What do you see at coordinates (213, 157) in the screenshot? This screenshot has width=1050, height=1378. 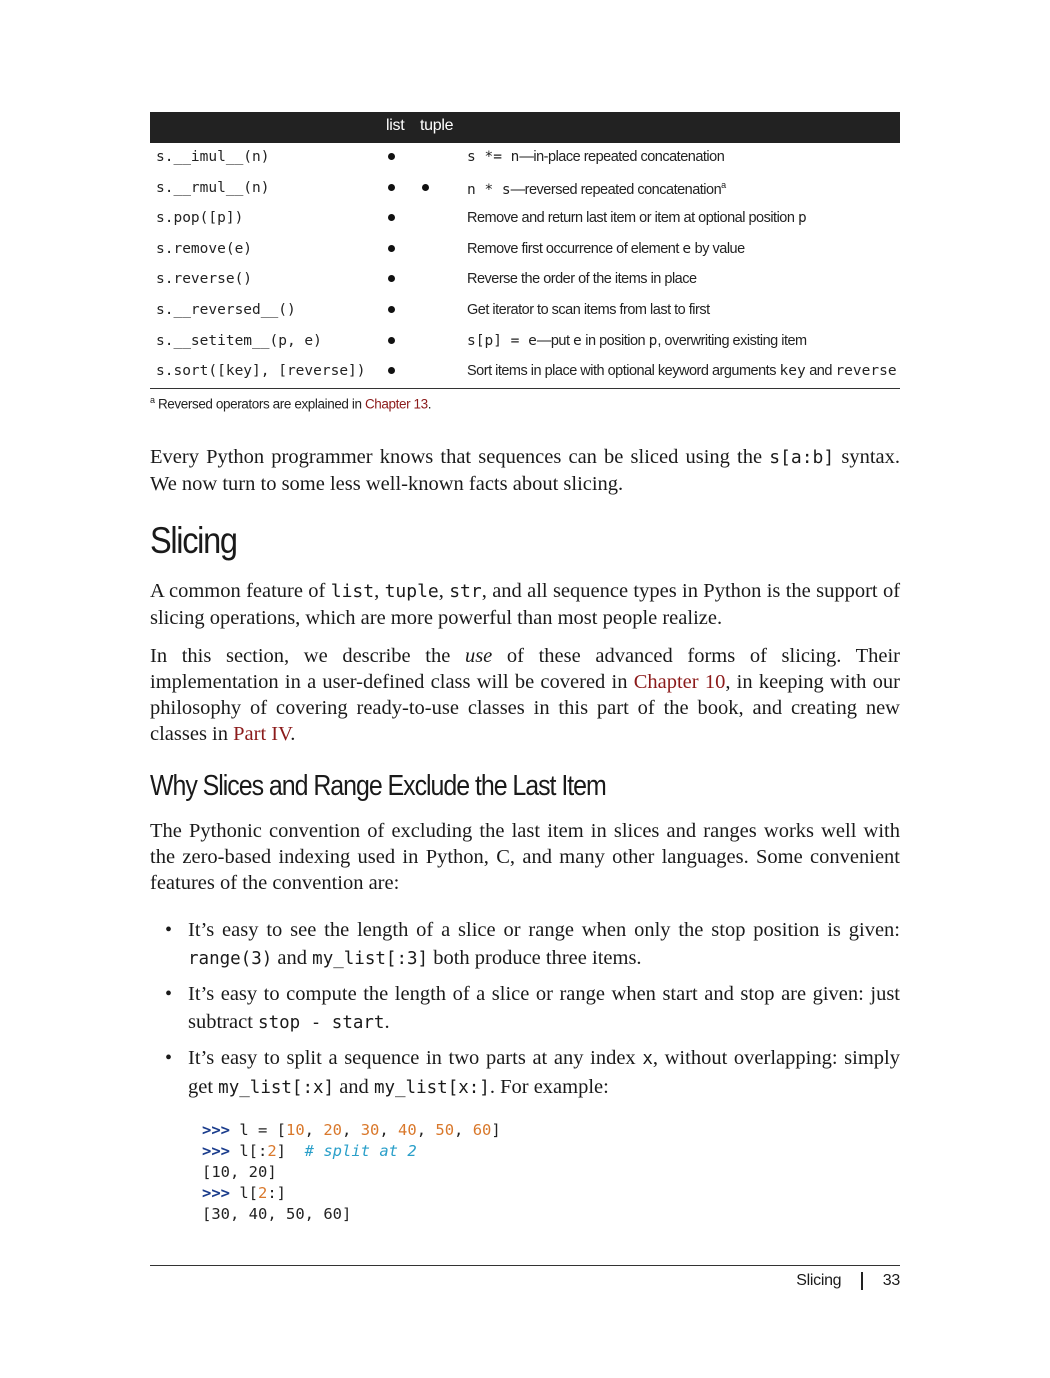 I see `method-name: s.__imul__(n)` at bounding box center [213, 157].